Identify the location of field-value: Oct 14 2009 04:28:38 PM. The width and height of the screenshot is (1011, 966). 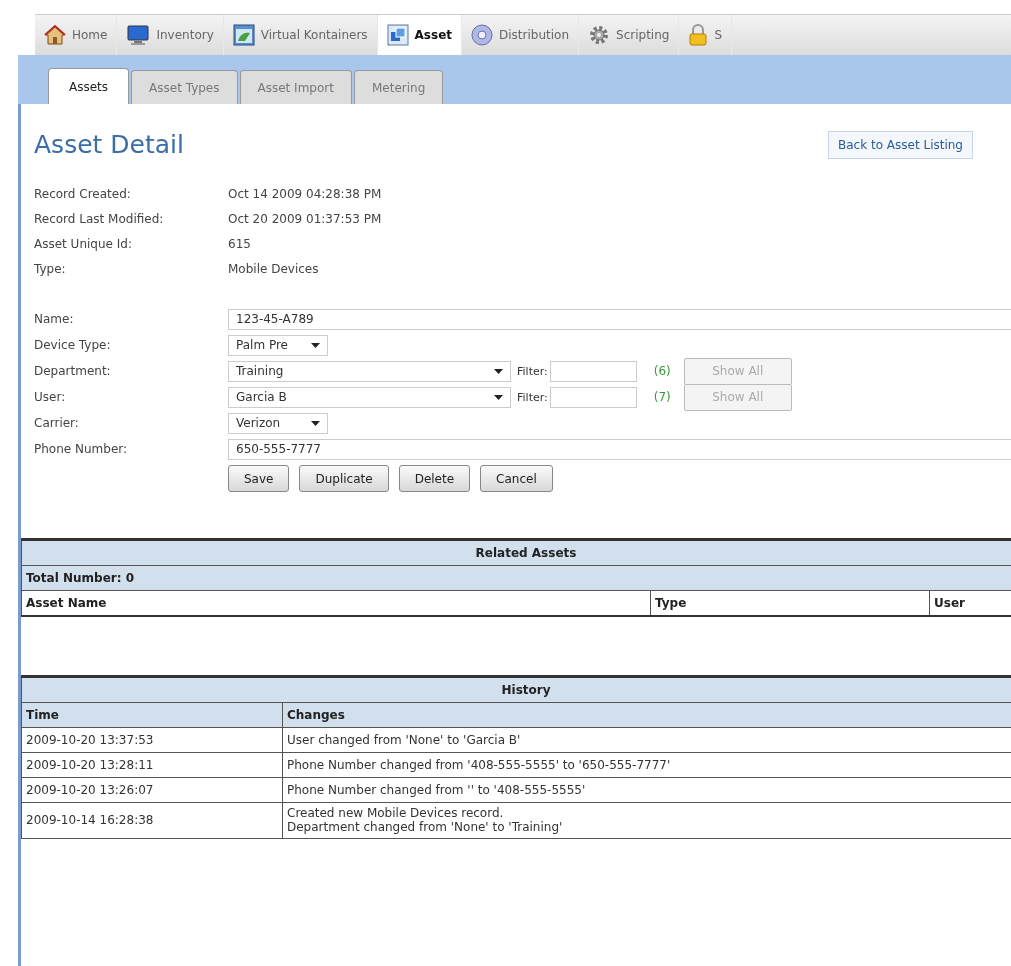
(305, 193).